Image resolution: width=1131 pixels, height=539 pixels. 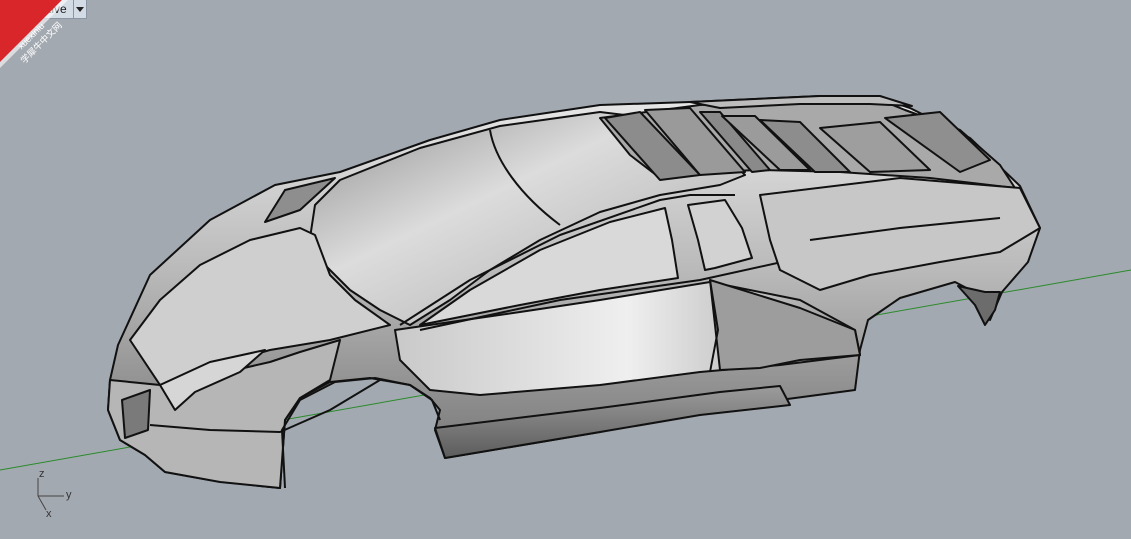 I want to click on axis-lines-icon, so click(x=50, y=494).